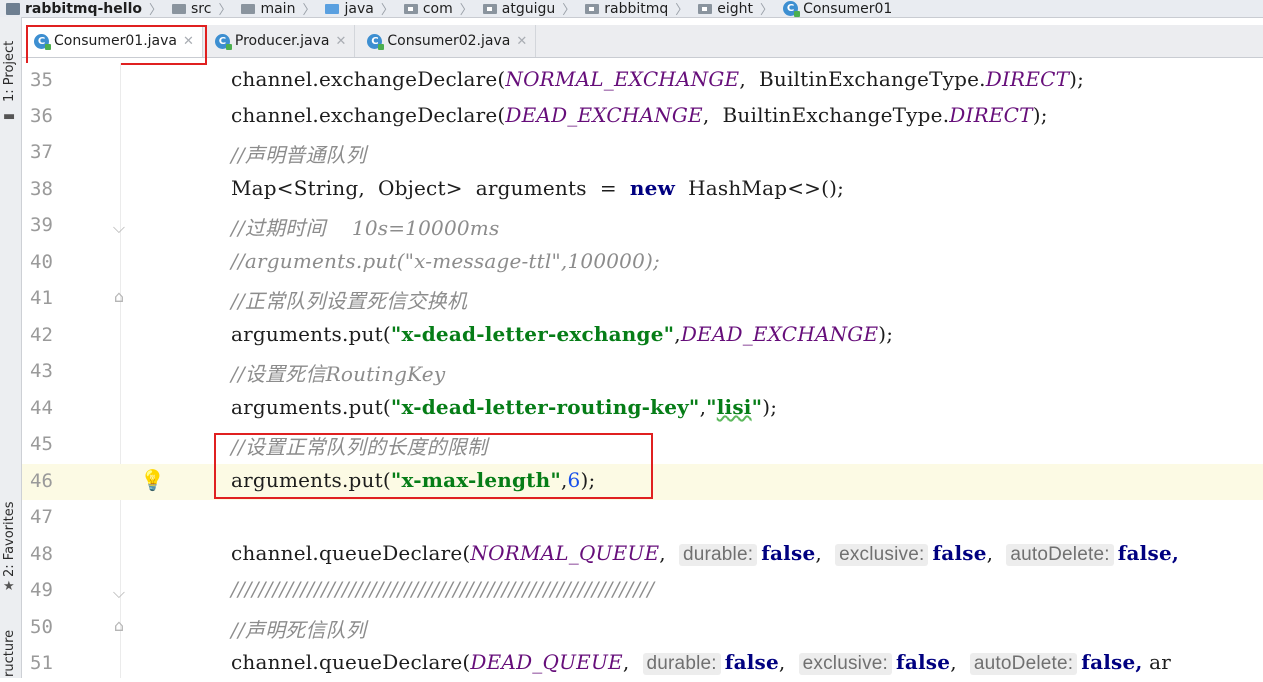 The height and width of the screenshot is (682, 1263). I want to click on folder-icon: ▬, so click(9, 116).